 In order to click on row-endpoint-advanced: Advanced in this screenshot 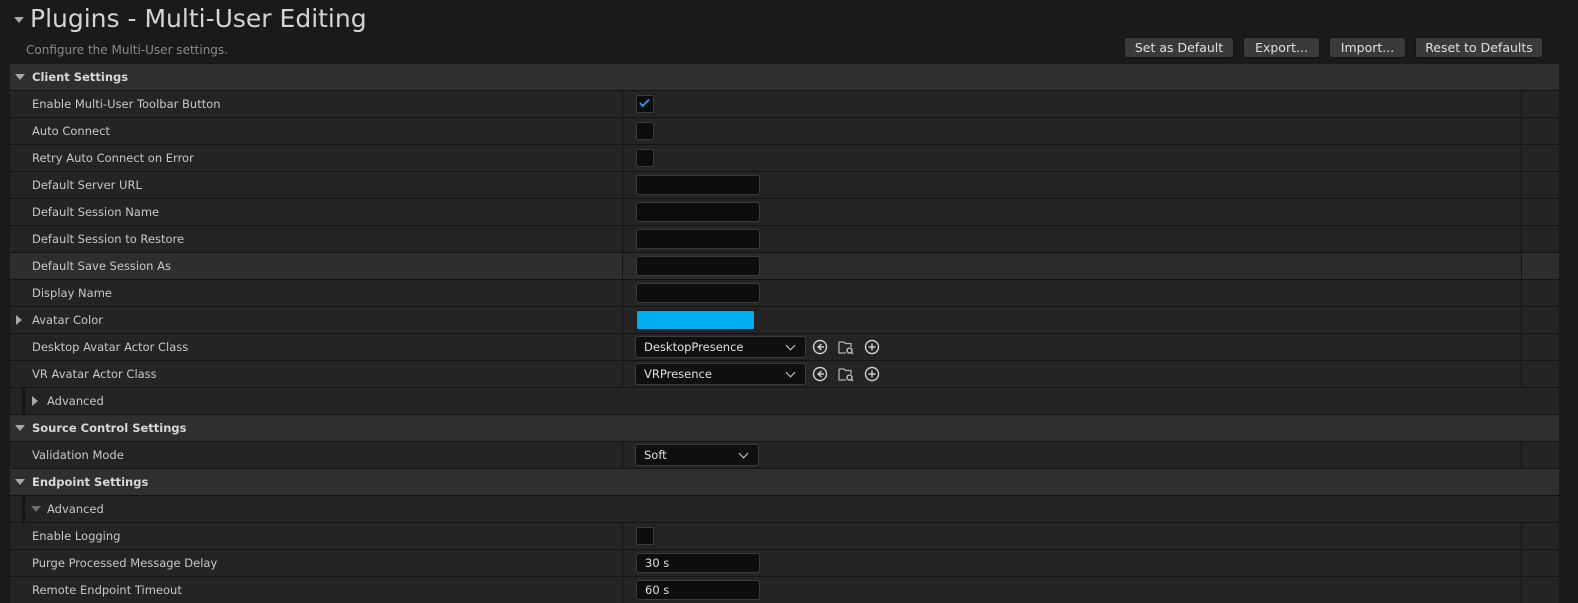, I will do `click(784, 509)`.